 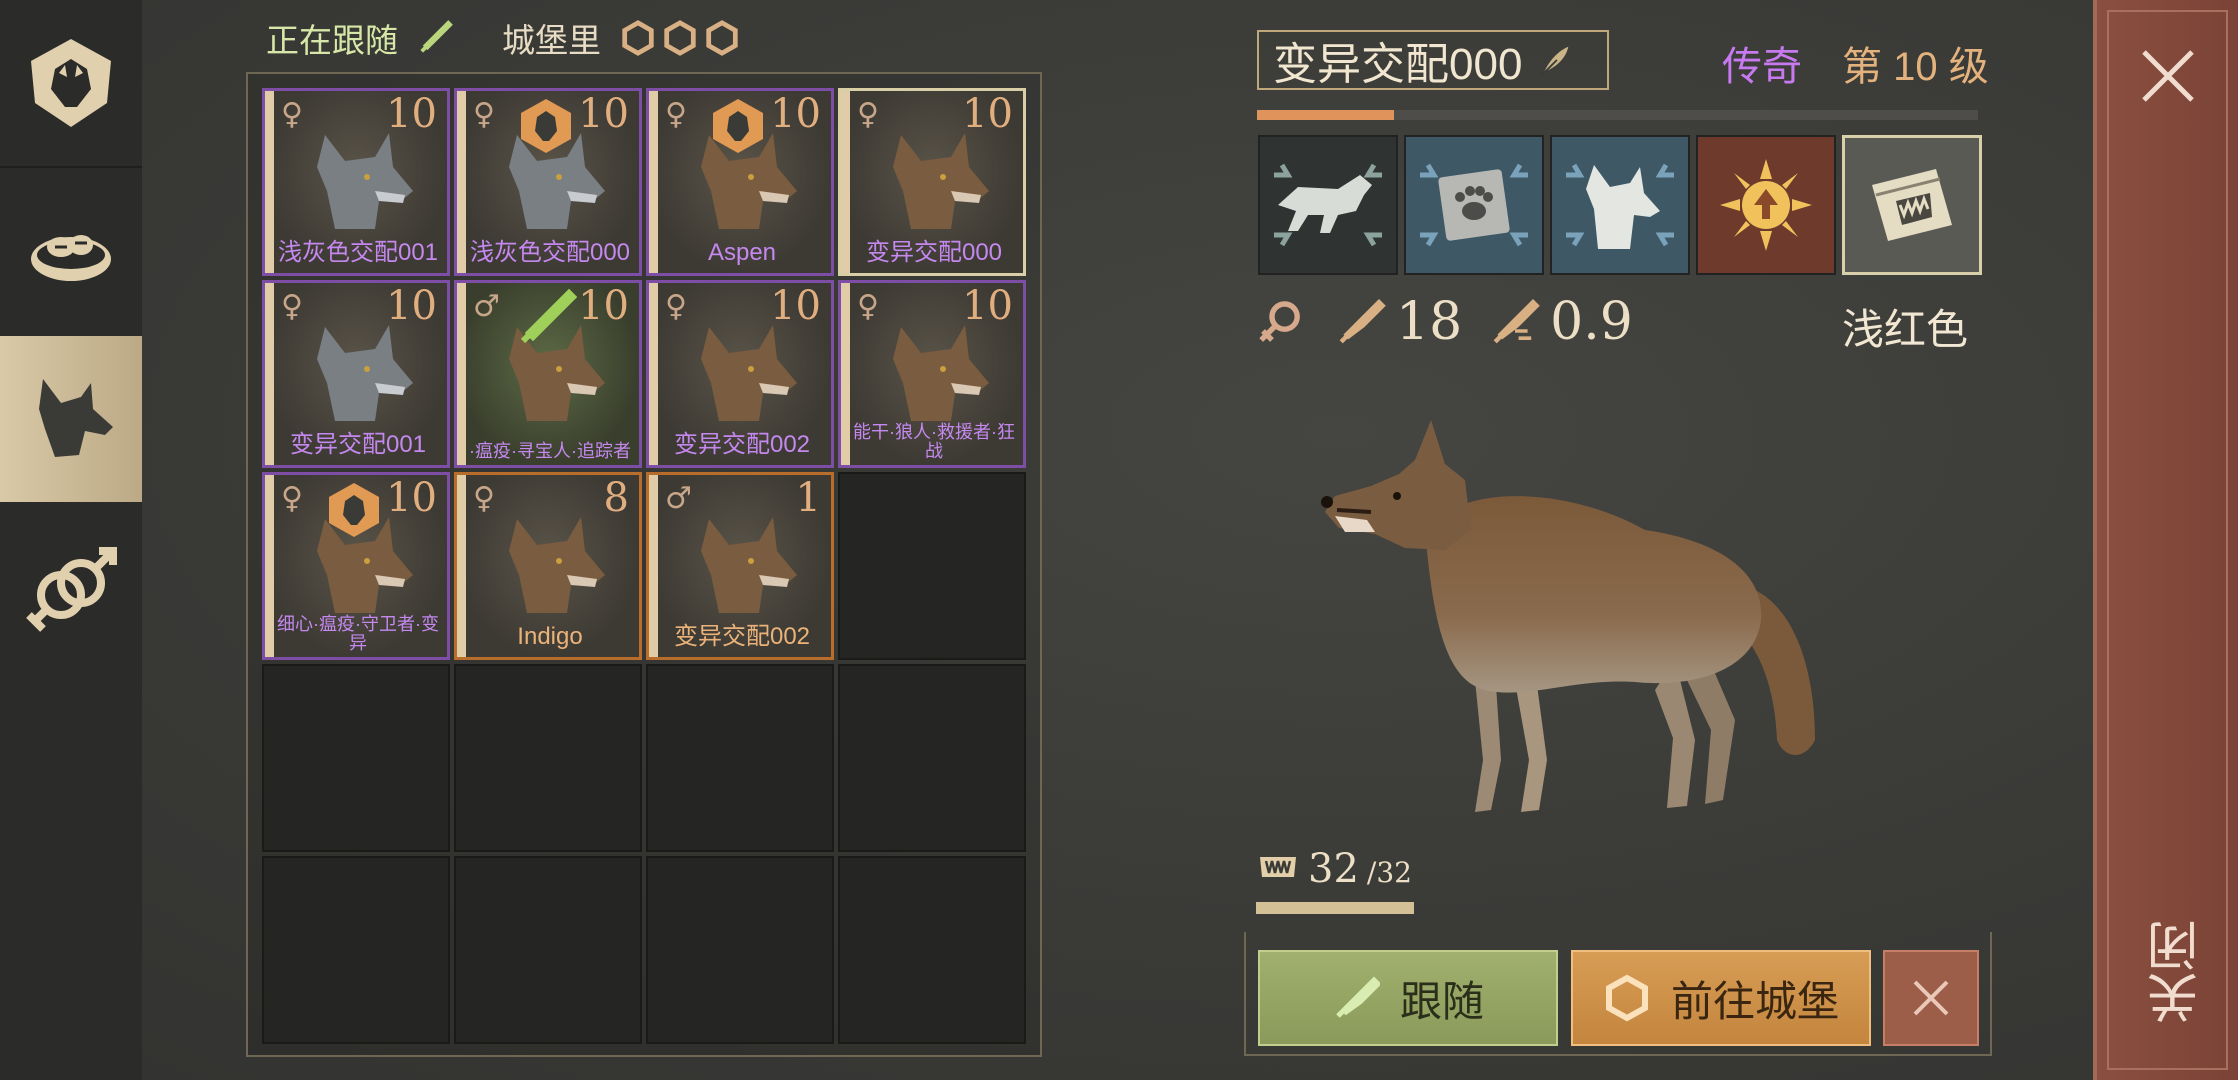 What do you see at coordinates (356, 566) in the screenshot?
I see `wolf-slot: ♀ 10 细心·瘟疫·守卫者·变异` at bounding box center [356, 566].